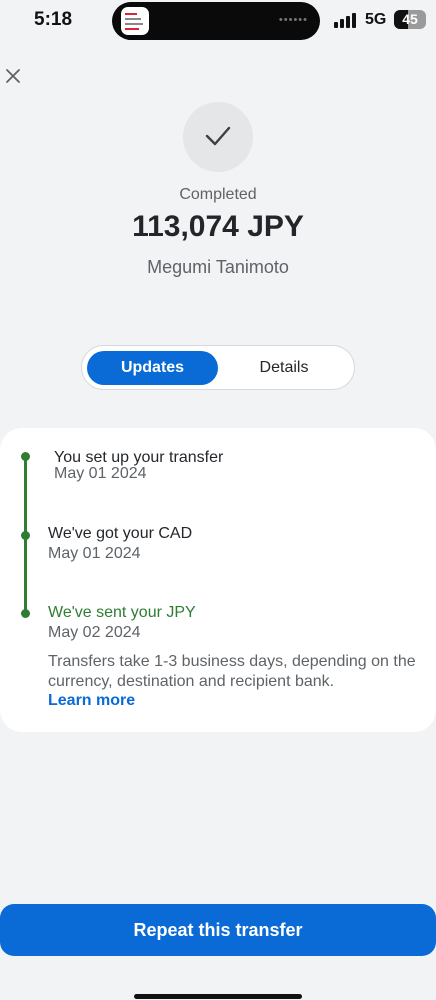 Image resolution: width=436 pixels, height=1000 pixels. Describe the element at coordinates (152, 368) in the screenshot. I see `tab-updates: Updates` at that location.